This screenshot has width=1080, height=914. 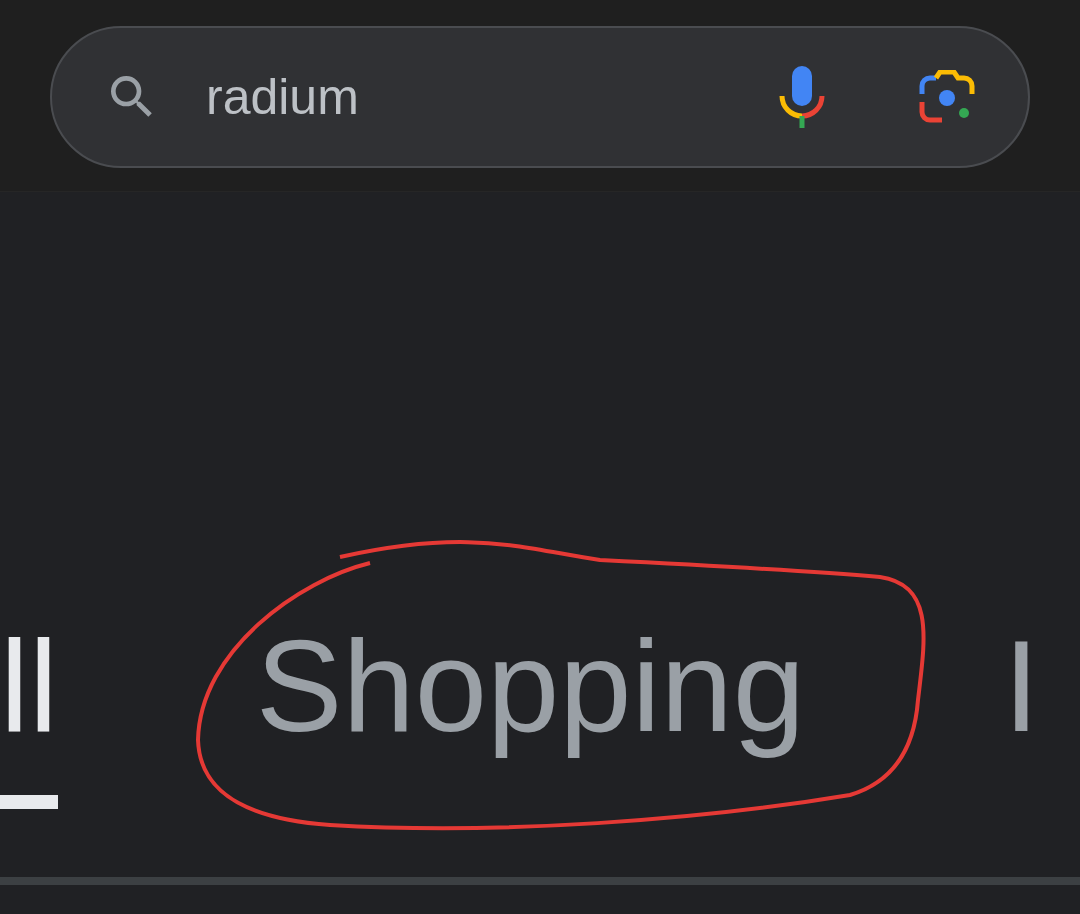 What do you see at coordinates (802, 97) in the screenshot?
I see `microphone-icon` at bounding box center [802, 97].